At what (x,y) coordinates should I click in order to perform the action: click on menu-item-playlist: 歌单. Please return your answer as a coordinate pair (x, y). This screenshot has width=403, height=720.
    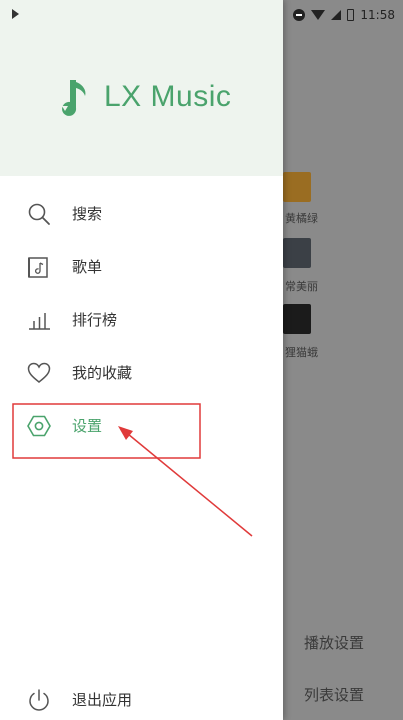
    Looking at the image, I should click on (141, 267).